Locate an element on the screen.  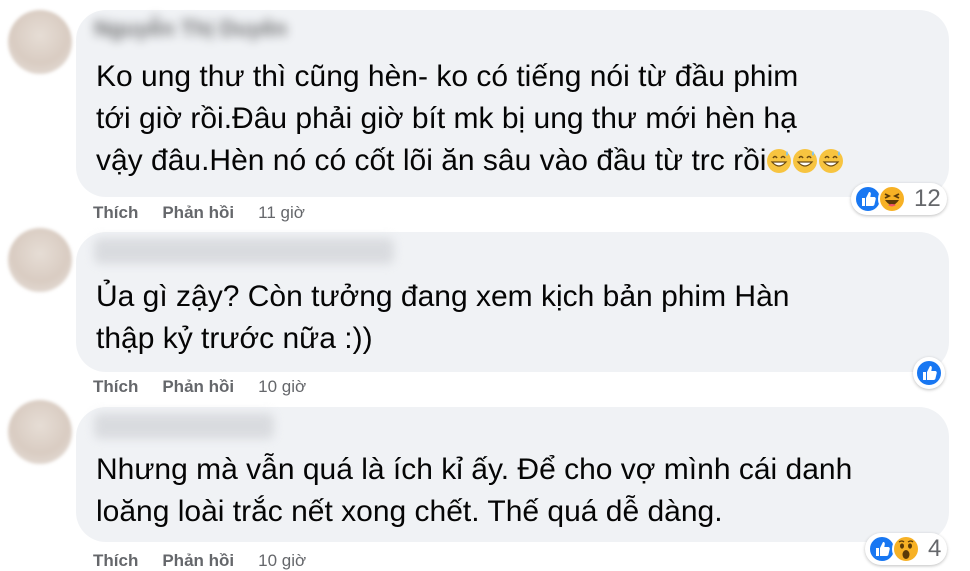
reaction-summary: 4 is located at coordinates (906, 549).